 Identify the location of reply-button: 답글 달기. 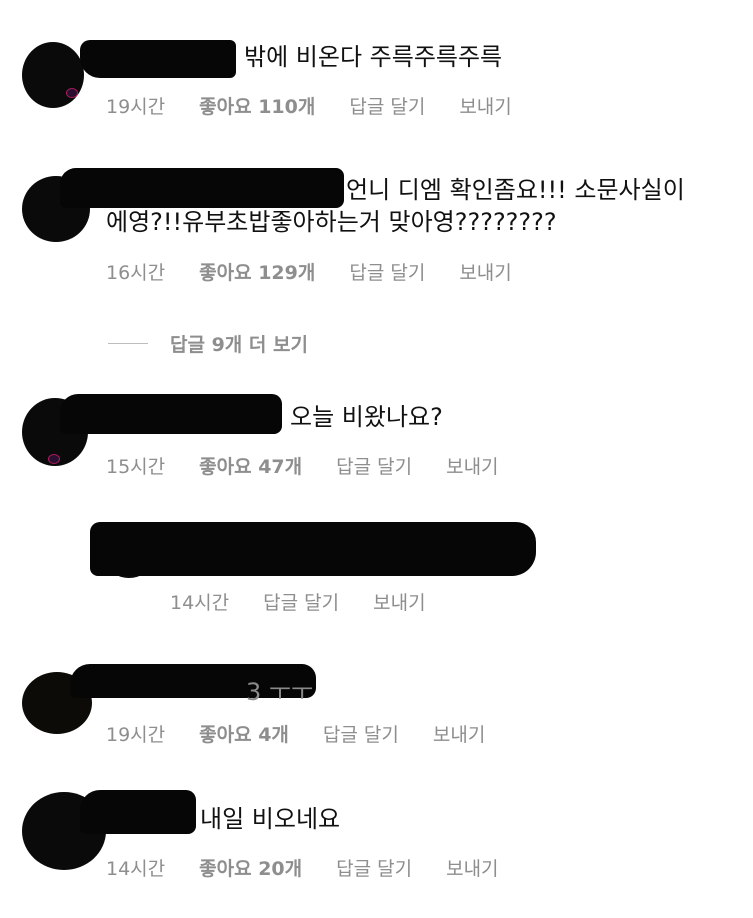
(374, 867).